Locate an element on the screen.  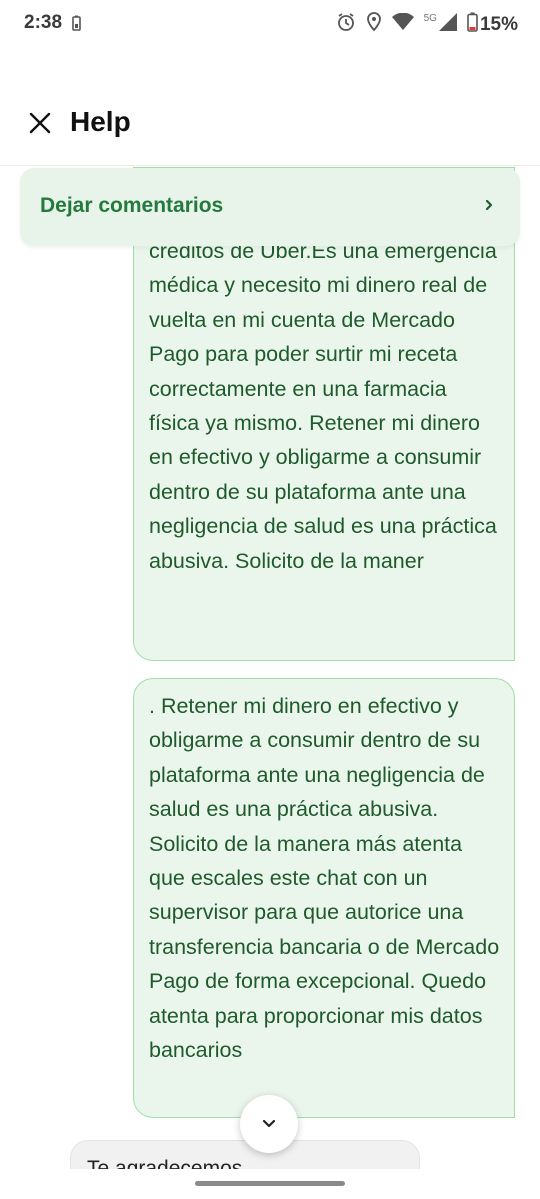
location-icon is located at coordinates (374, 24).